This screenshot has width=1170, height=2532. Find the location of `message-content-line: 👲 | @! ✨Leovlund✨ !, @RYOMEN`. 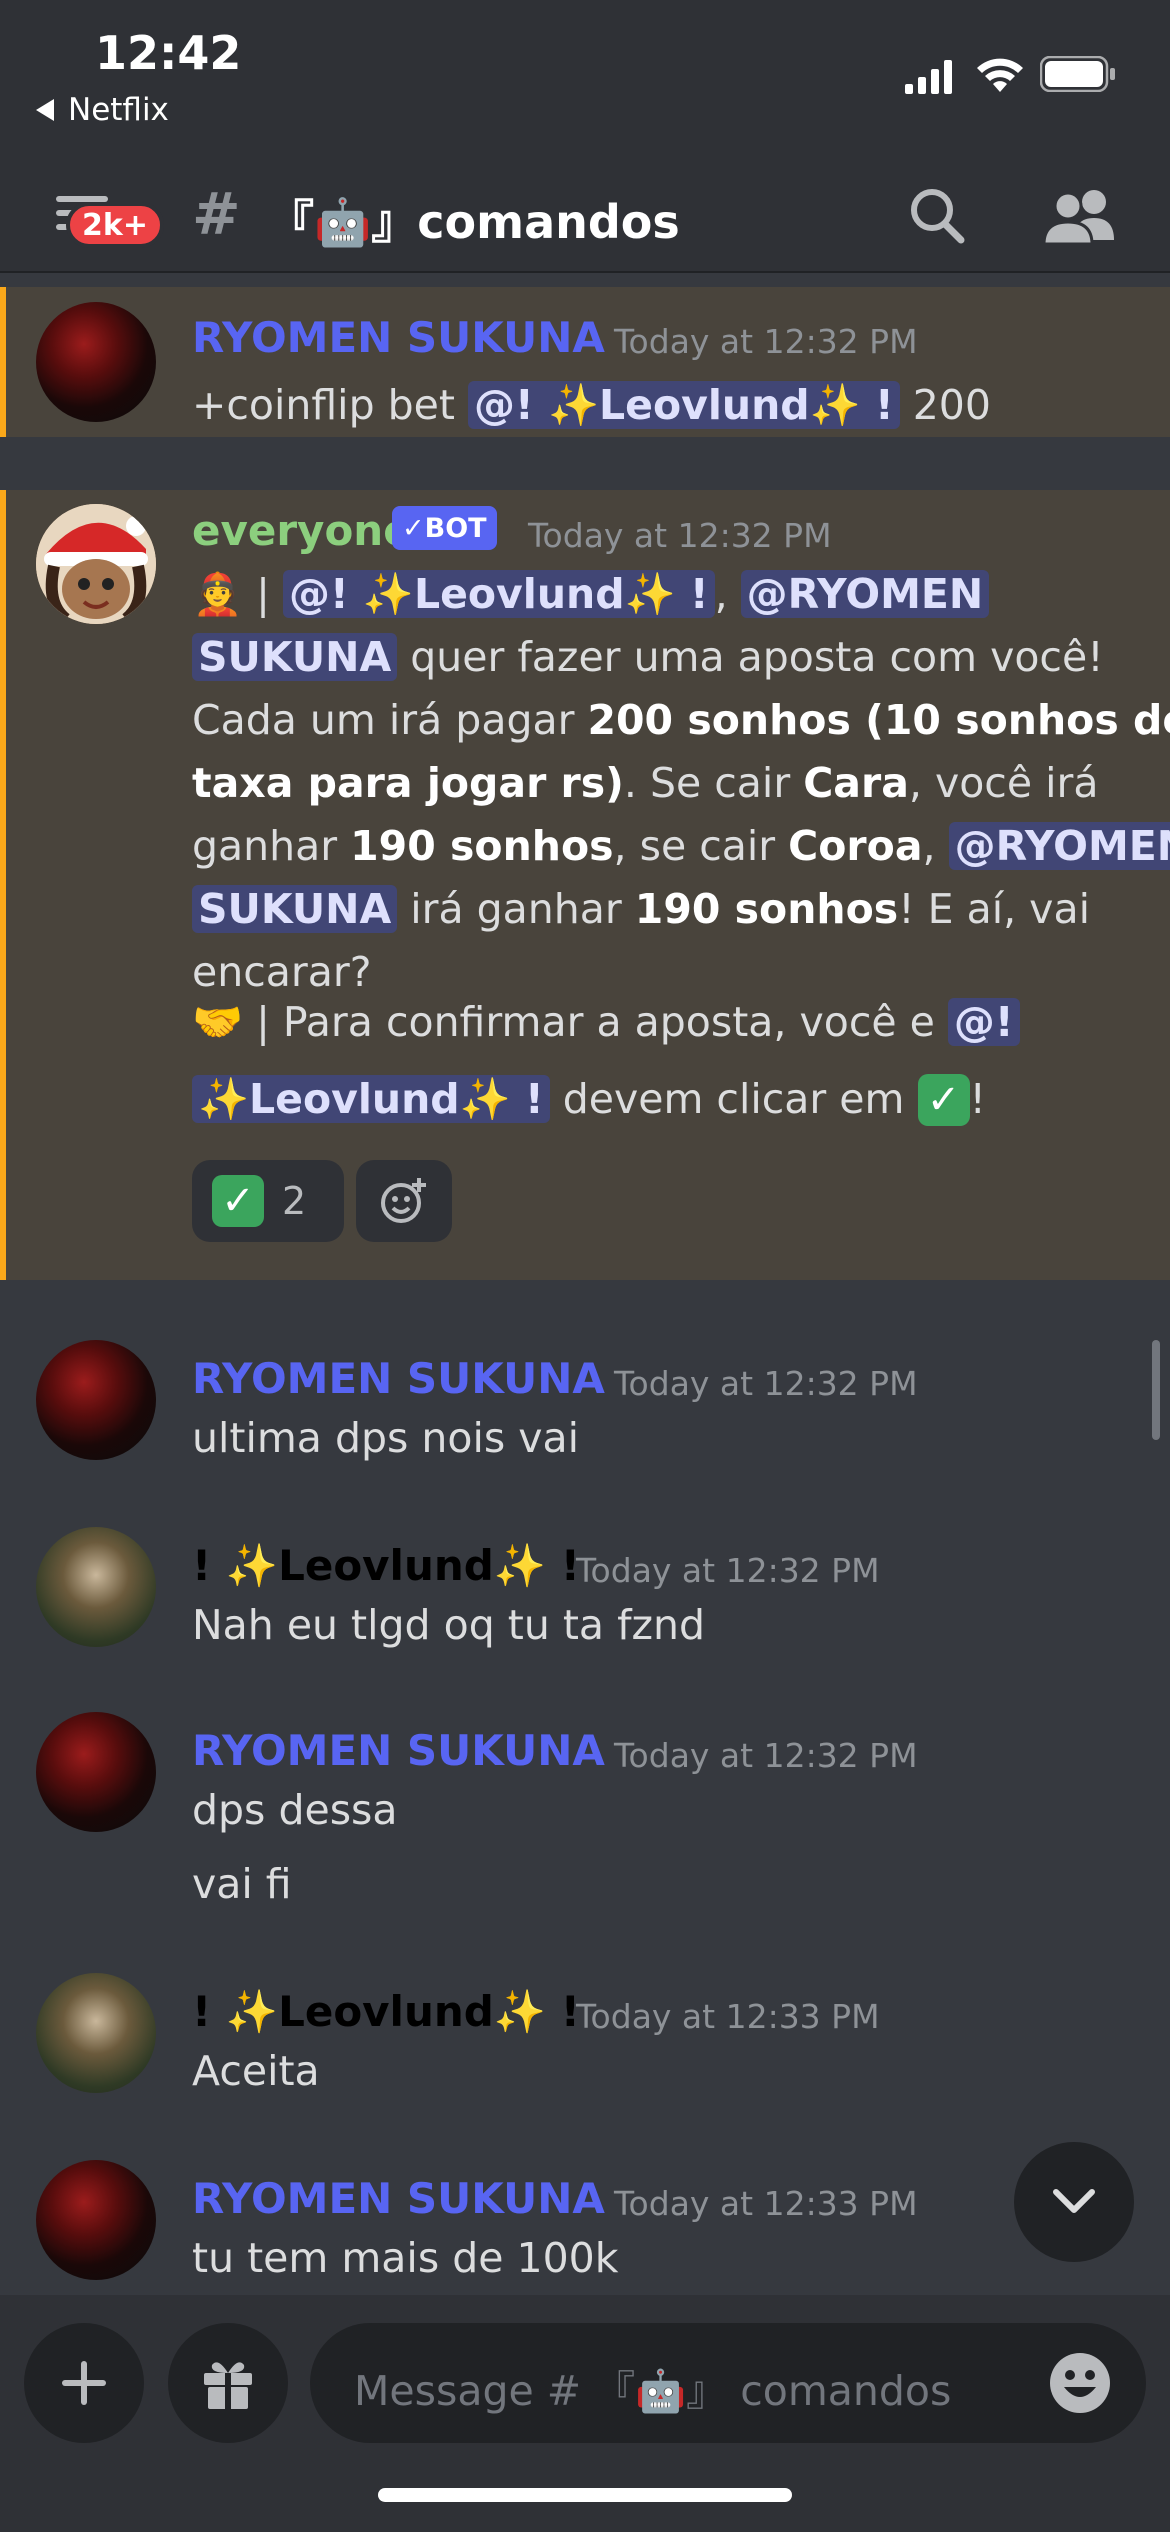

message-content-line: 👲 | @! ✨Leovlund✨ !, @RYOMEN is located at coordinates (591, 594).